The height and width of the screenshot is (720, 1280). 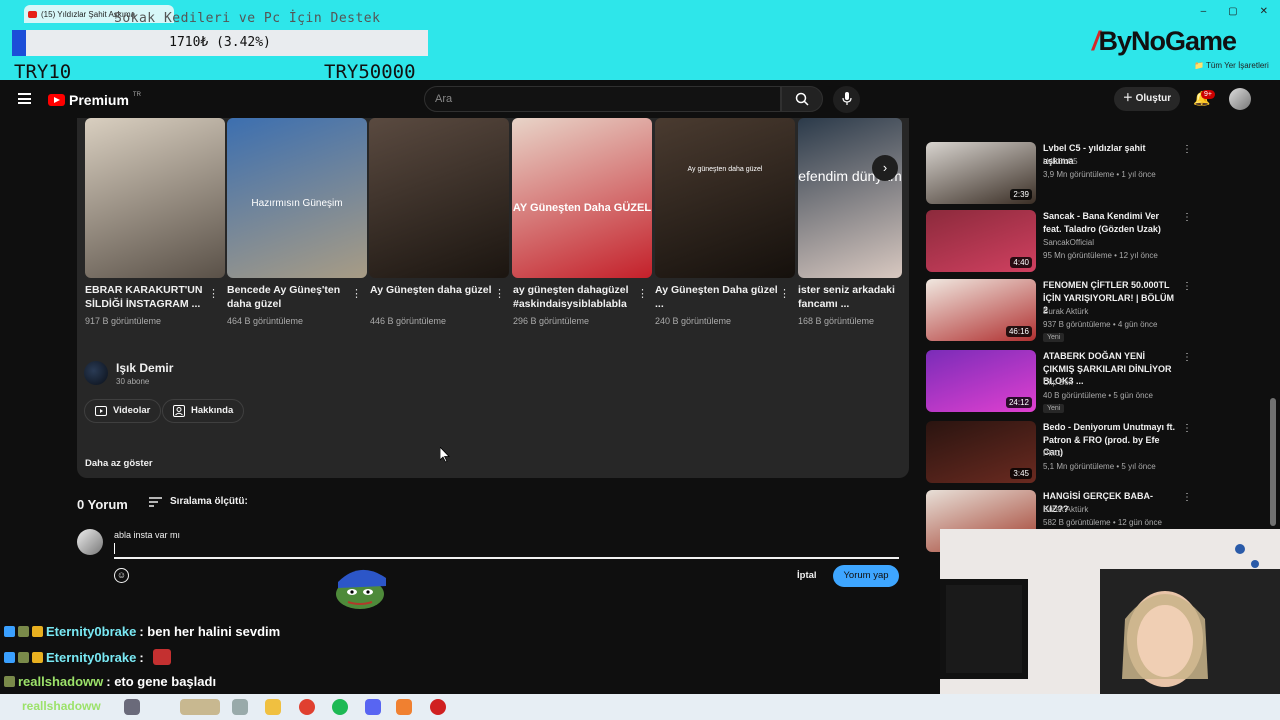 What do you see at coordinates (123, 411) in the screenshot?
I see `videos-button: Videolar` at bounding box center [123, 411].